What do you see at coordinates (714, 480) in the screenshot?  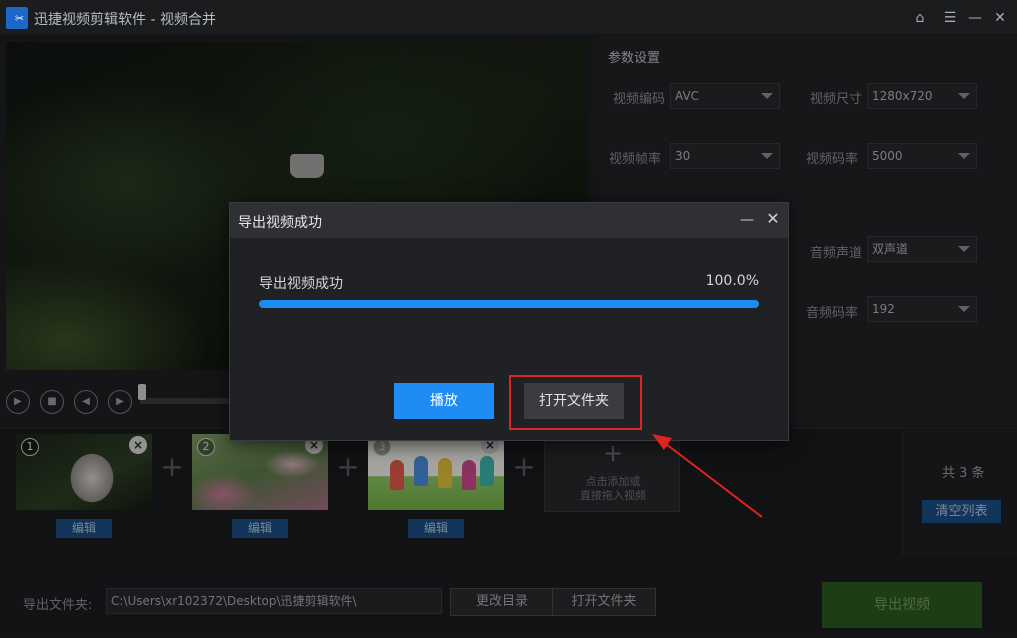 I see `arrow-shaft` at bounding box center [714, 480].